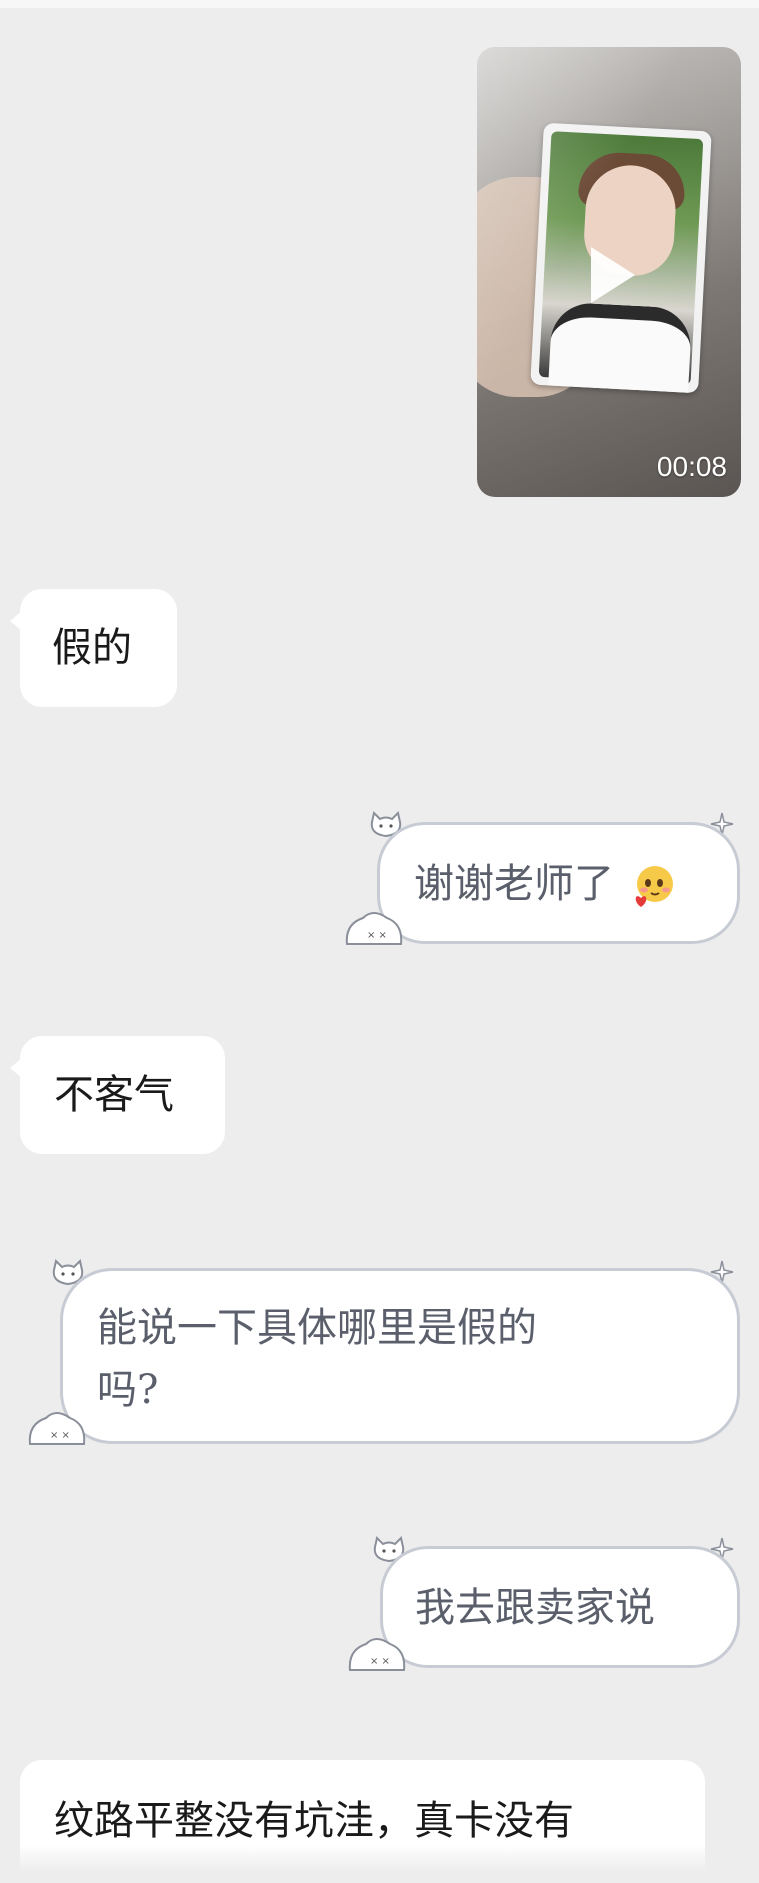  I want to click on message-text: 谢谢老师了, so click(514, 884).